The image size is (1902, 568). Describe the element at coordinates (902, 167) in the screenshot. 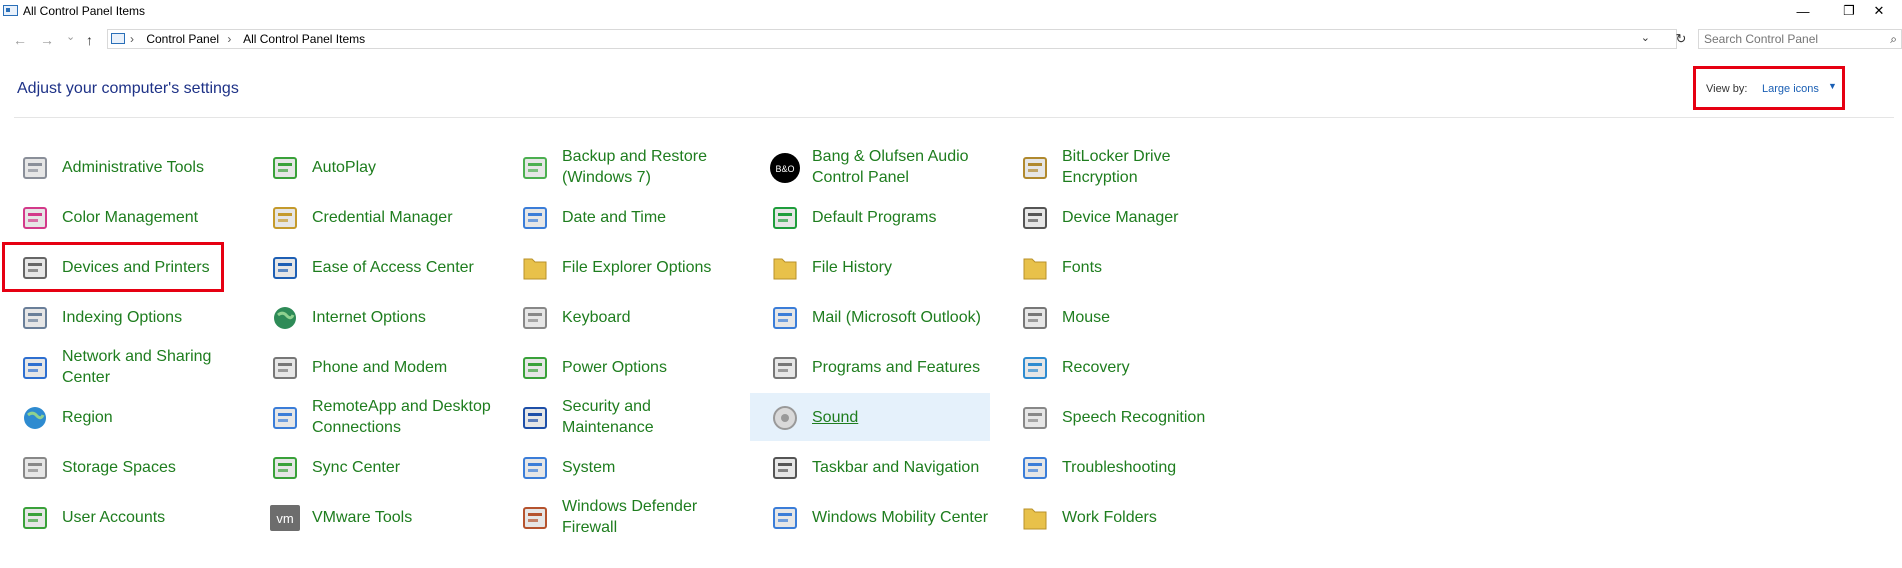

I see `control-panel-item-label: Bang & Olufsen Audio Control Panel` at that location.